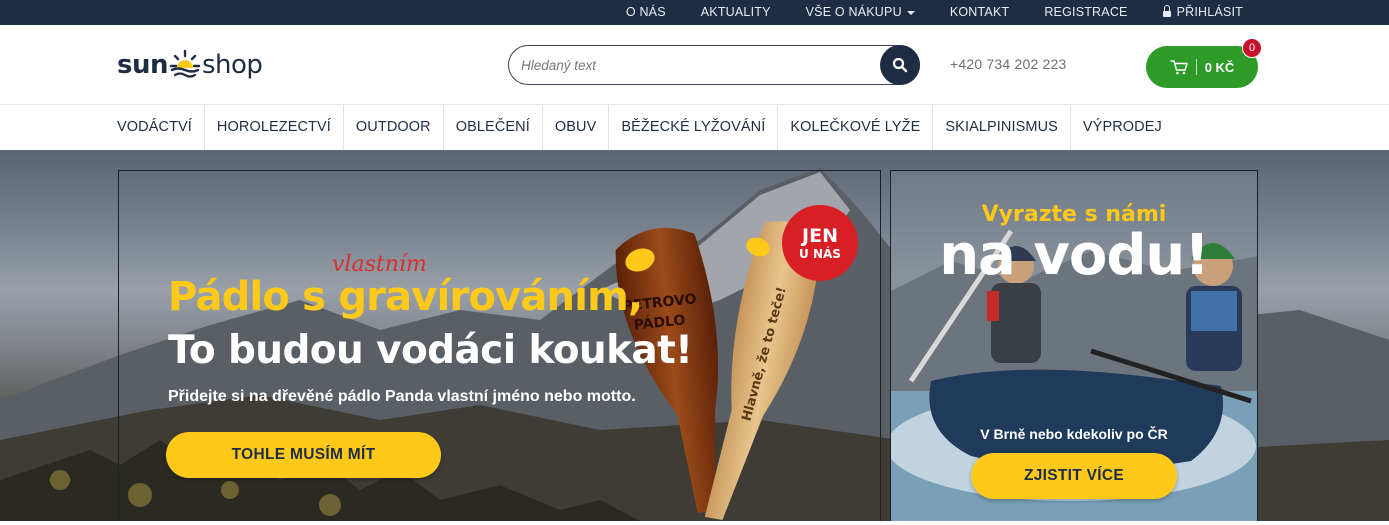  Describe the element at coordinates (853, 12) in the screenshot. I see `link-vse-o-nakupu-label: VŠE O NÁKUPU` at that location.